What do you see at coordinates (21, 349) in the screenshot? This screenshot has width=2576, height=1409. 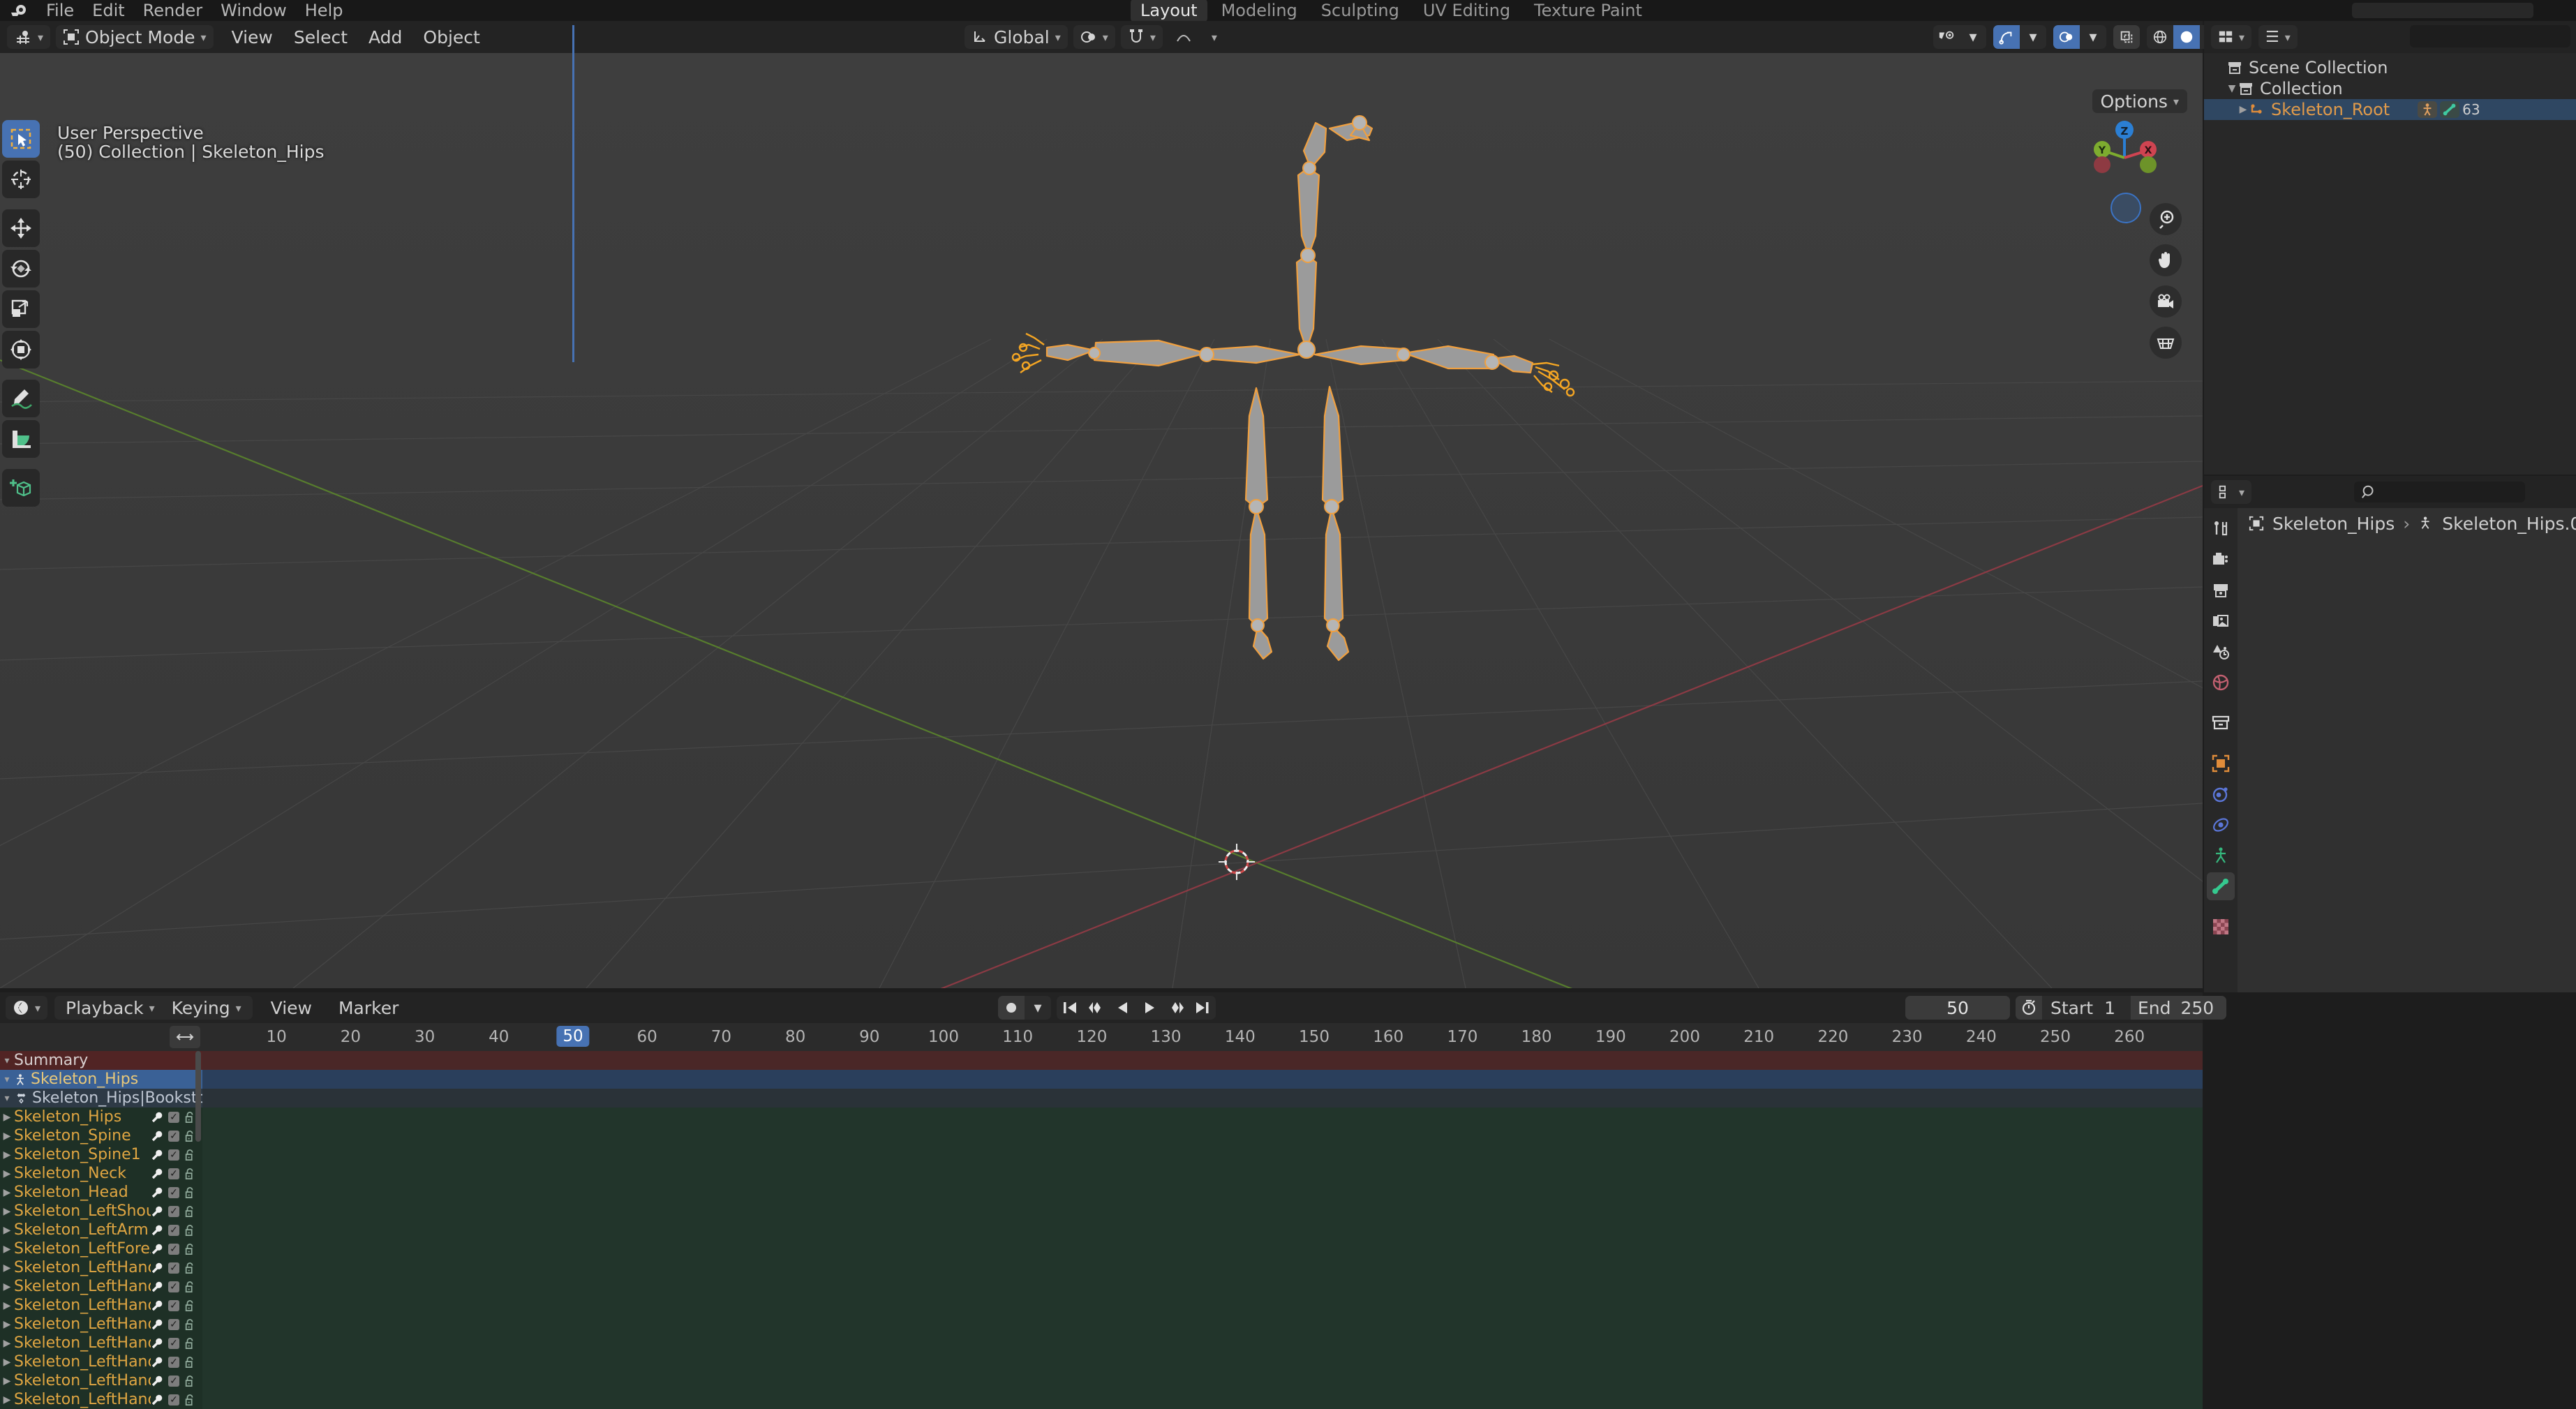 I see `transform-tool` at bounding box center [21, 349].